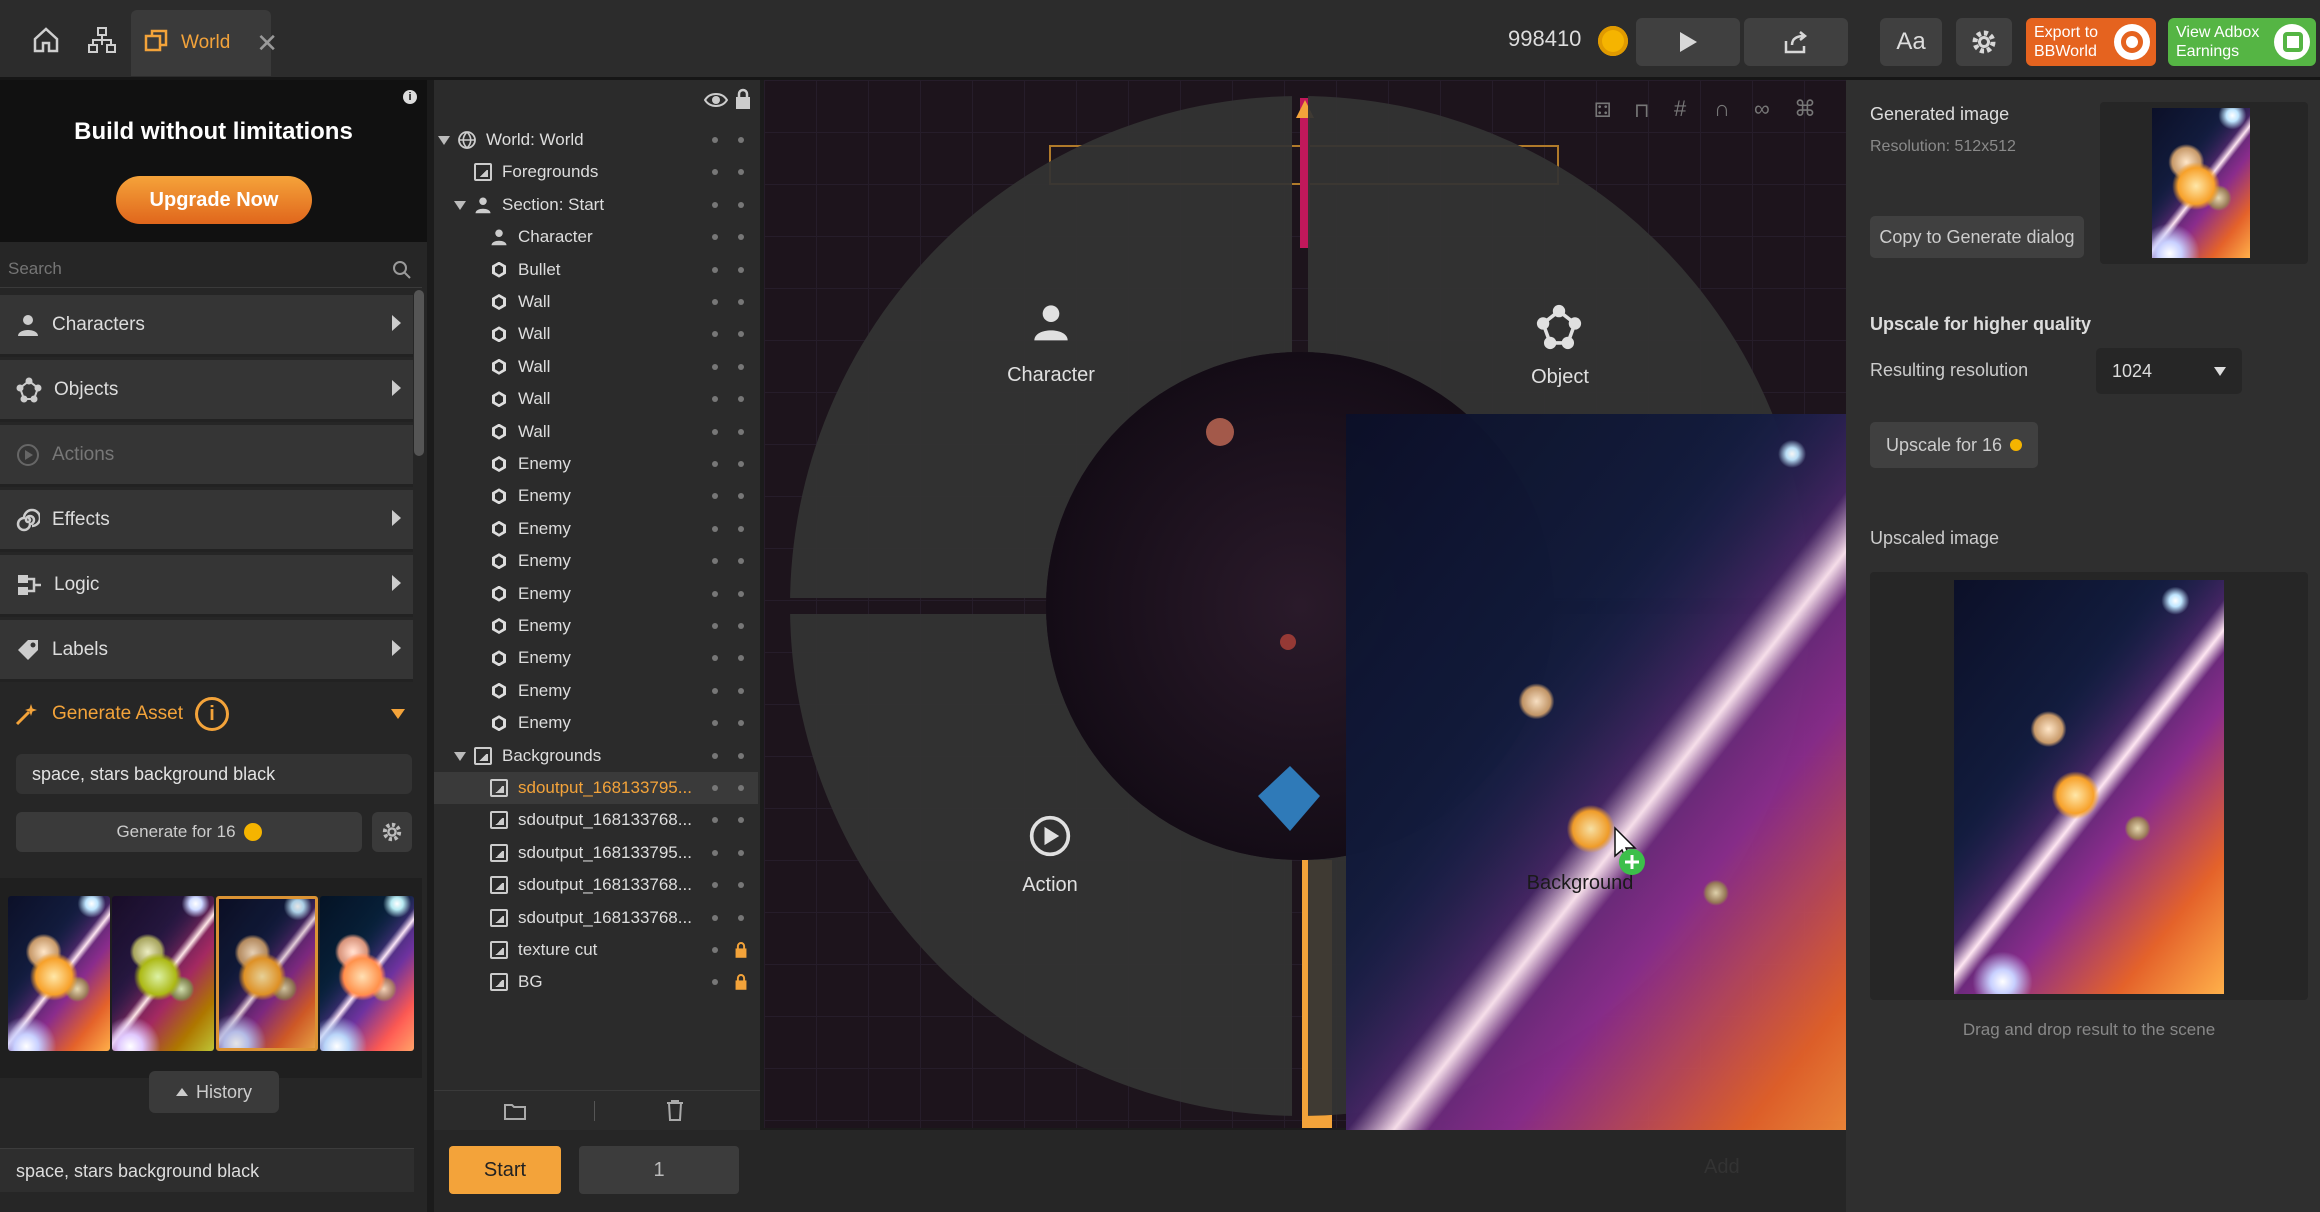 This screenshot has width=2320, height=1212. Describe the element at coordinates (1911, 42) in the screenshot. I see `font-button: Aa` at that location.